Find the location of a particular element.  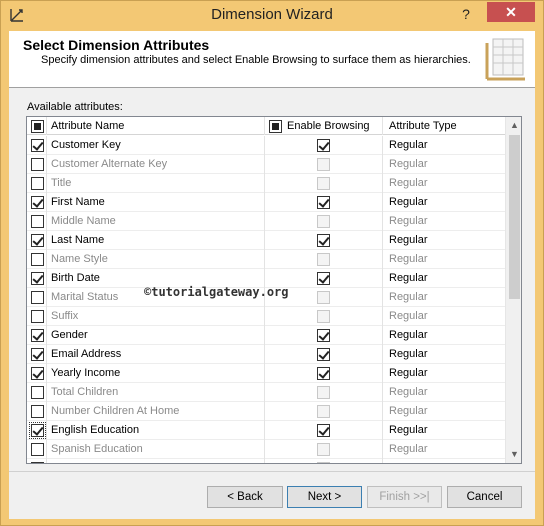

table-row: Title Regular is located at coordinates (266, 183).